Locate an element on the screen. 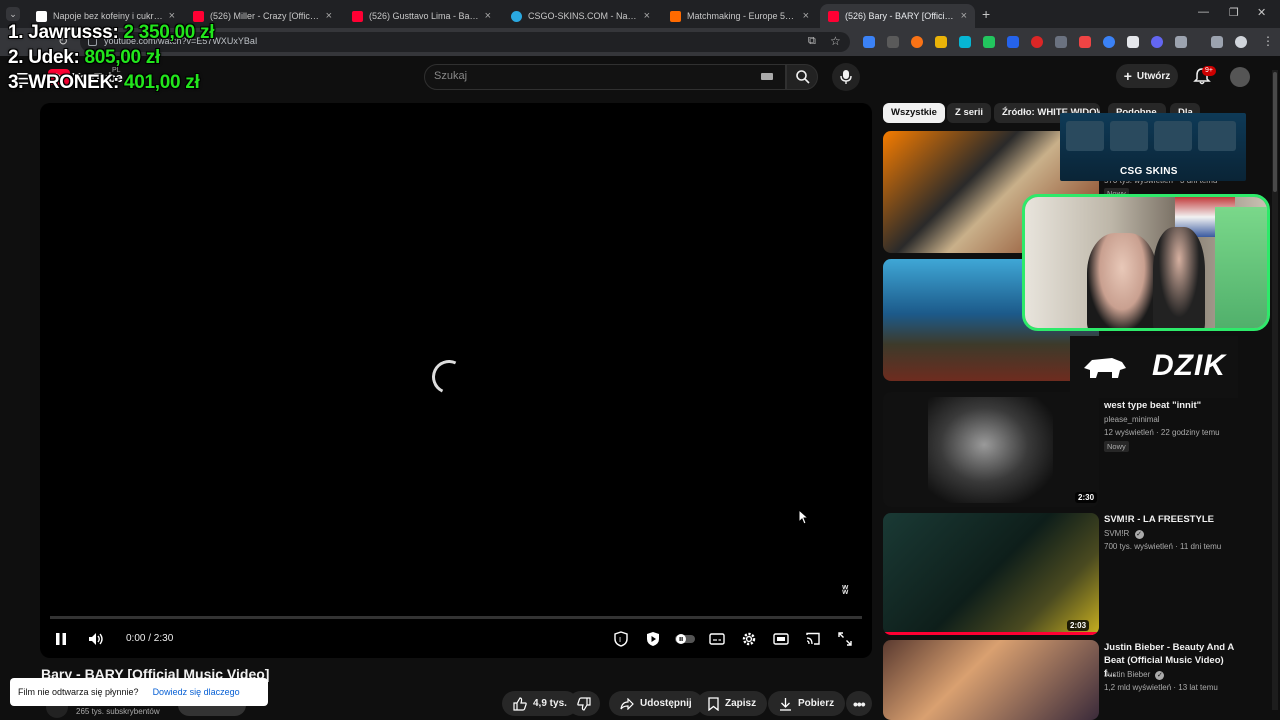 Image resolution: width=1280 pixels, height=720 pixels. verified-icon: ✓ is located at coordinates (1160, 675).